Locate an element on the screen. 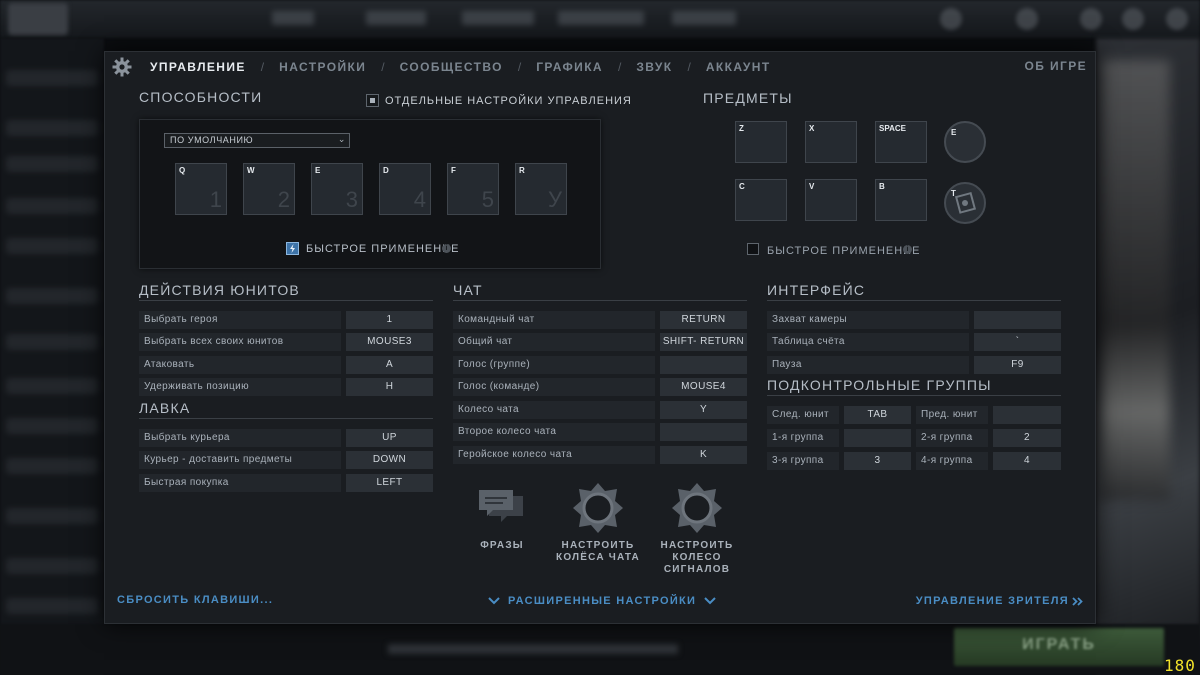 The height and width of the screenshot is (675, 1200). label-line: КОЛЕСО is located at coordinates (697, 557).